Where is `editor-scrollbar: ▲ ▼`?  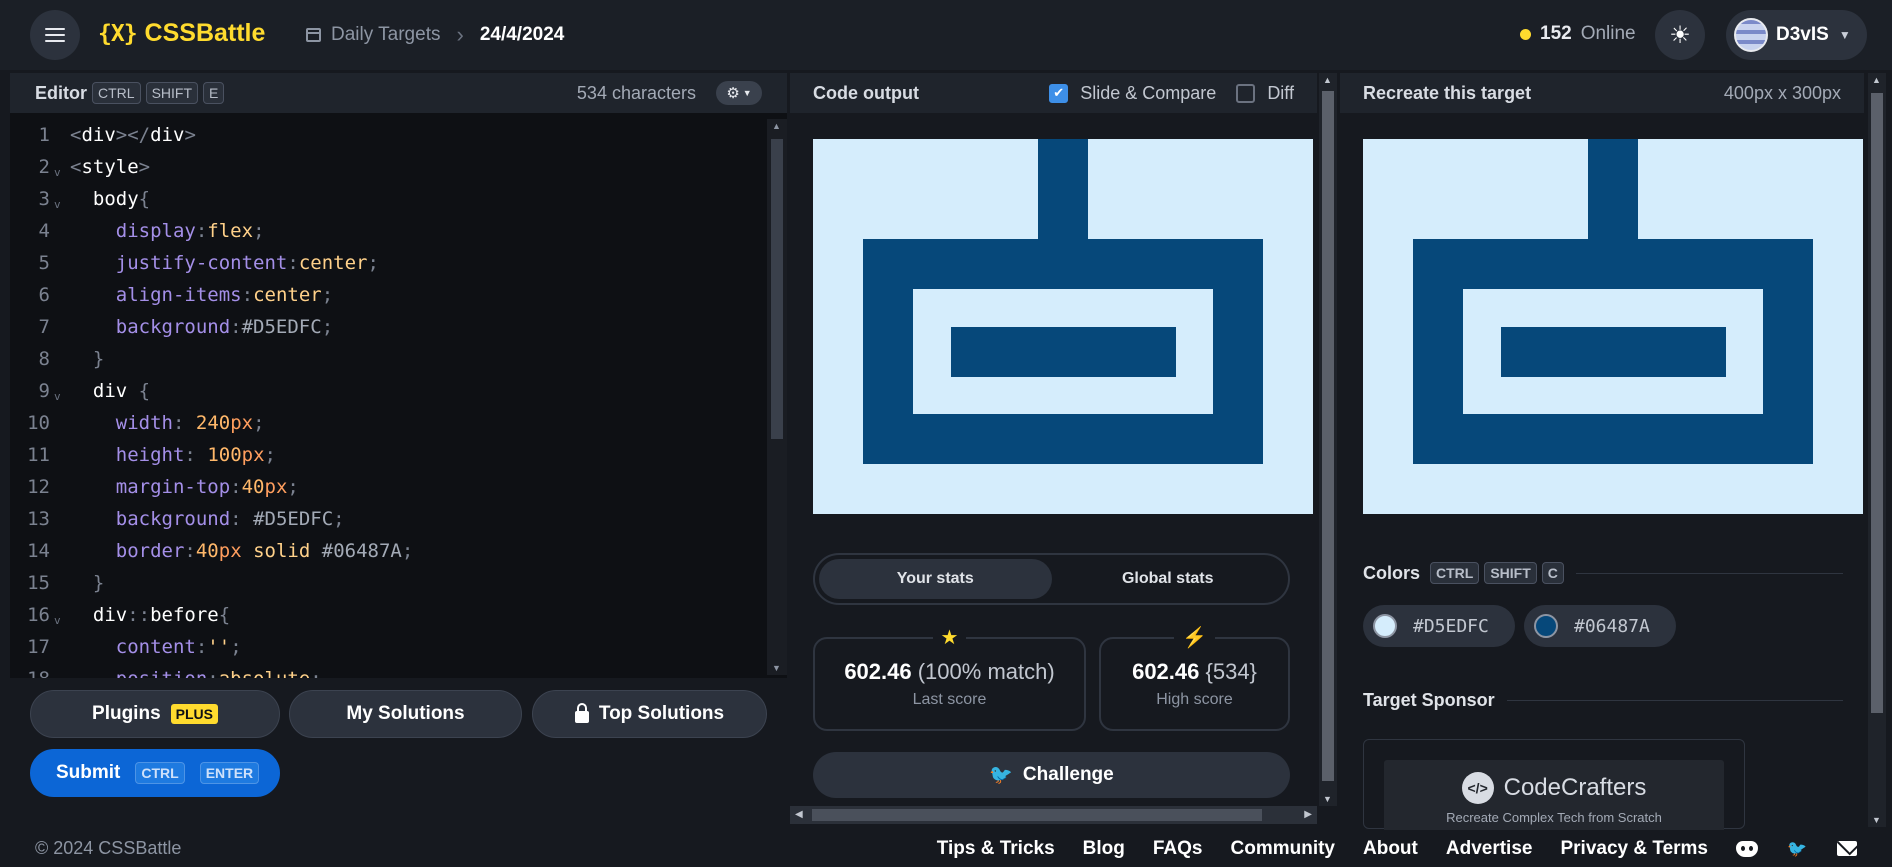 editor-scrollbar: ▲ ▼ is located at coordinates (777, 397).